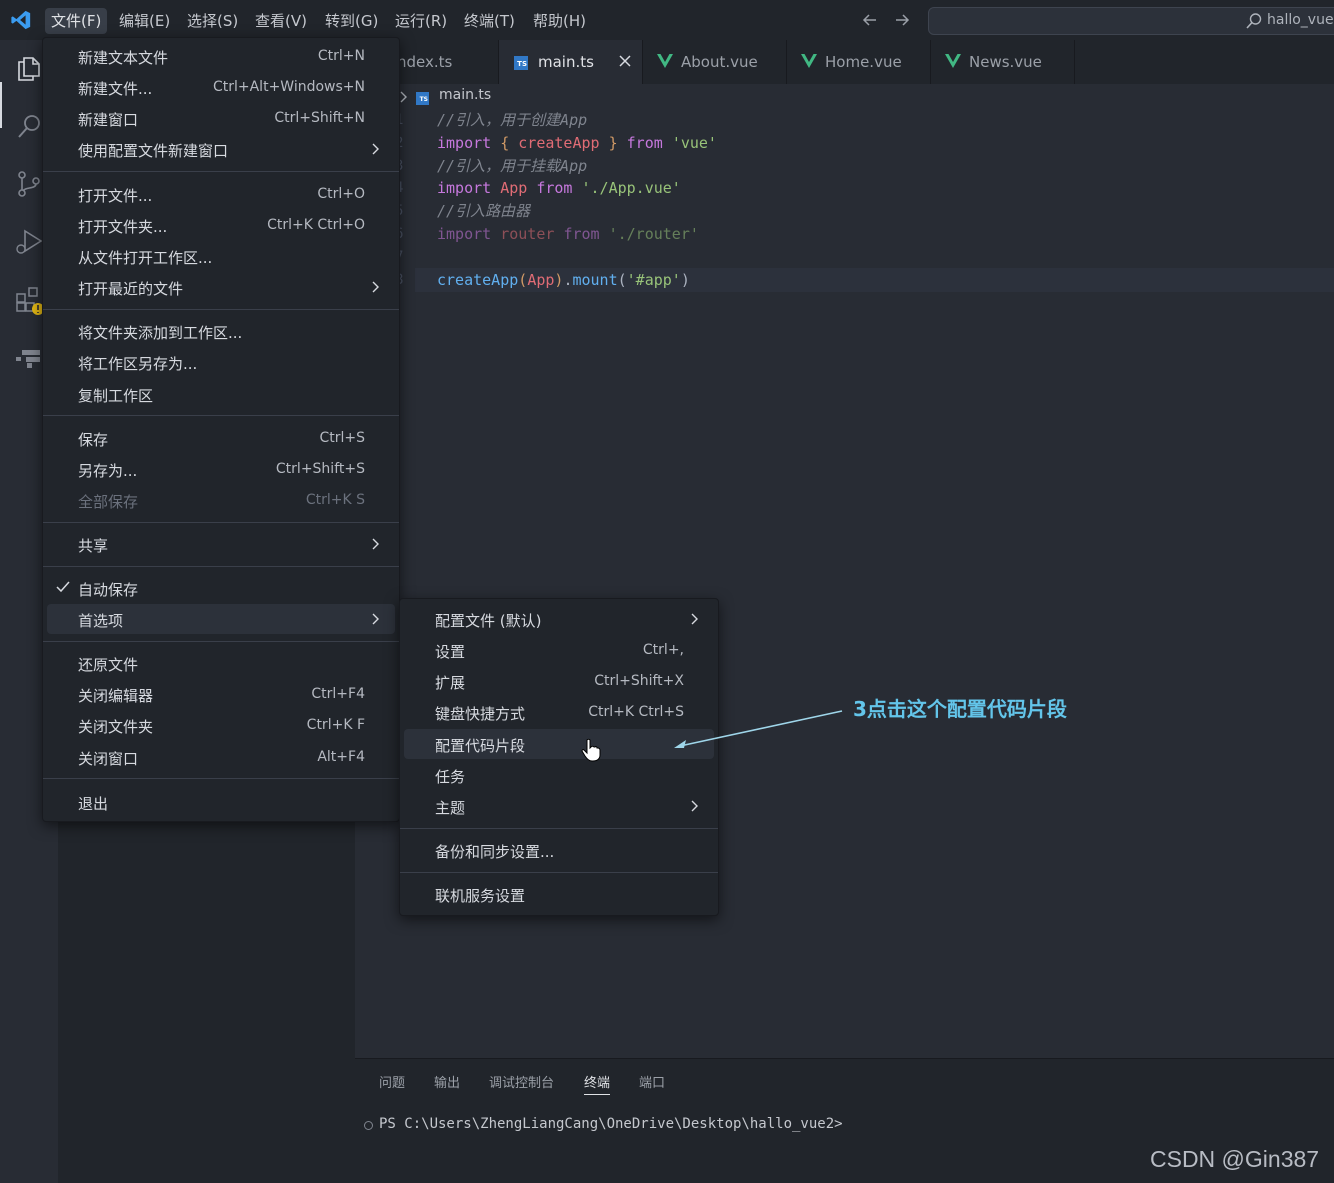 This screenshot has height=1183, width=1334. I want to click on extensions-icon, so click(29, 300).